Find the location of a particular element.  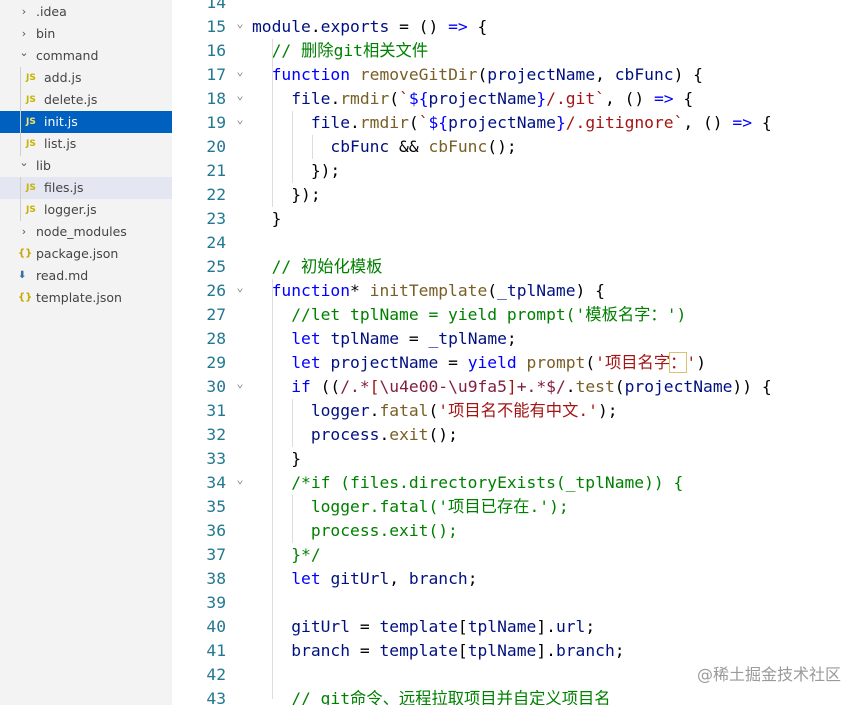

code-line: 40 gitUrl = template[tplName].url; is located at coordinates (517, 627).